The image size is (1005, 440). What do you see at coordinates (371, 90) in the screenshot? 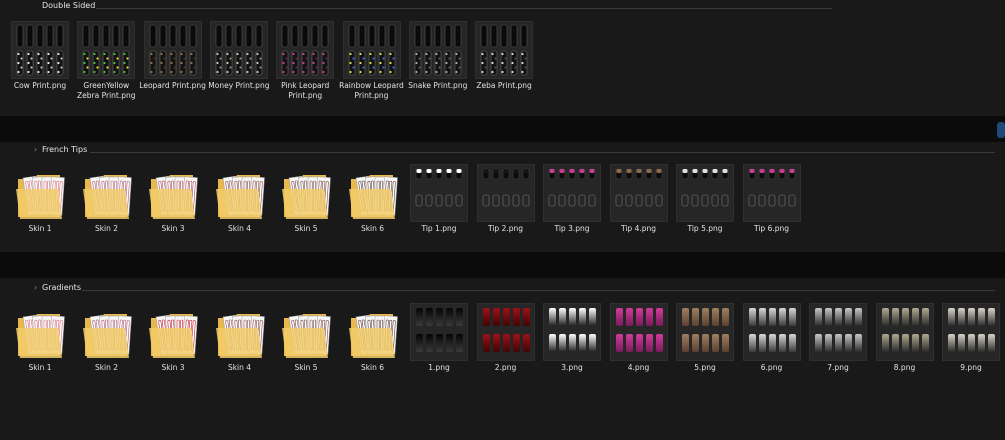
I see `item-label: Rainbow Leopard Print.png` at bounding box center [371, 90].